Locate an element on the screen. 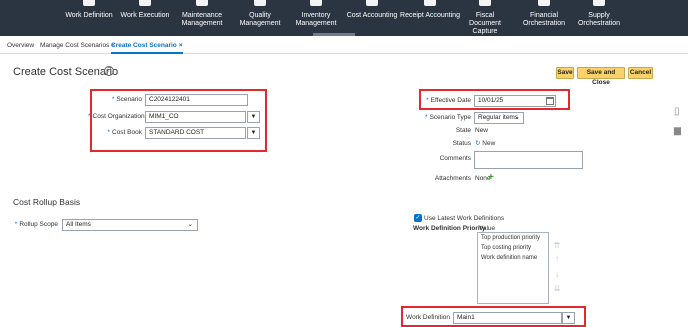 The width and height of the screenshot is (688, 327). rollup-scope-label: * Rollup Scope is located at coordinates (36, 224).